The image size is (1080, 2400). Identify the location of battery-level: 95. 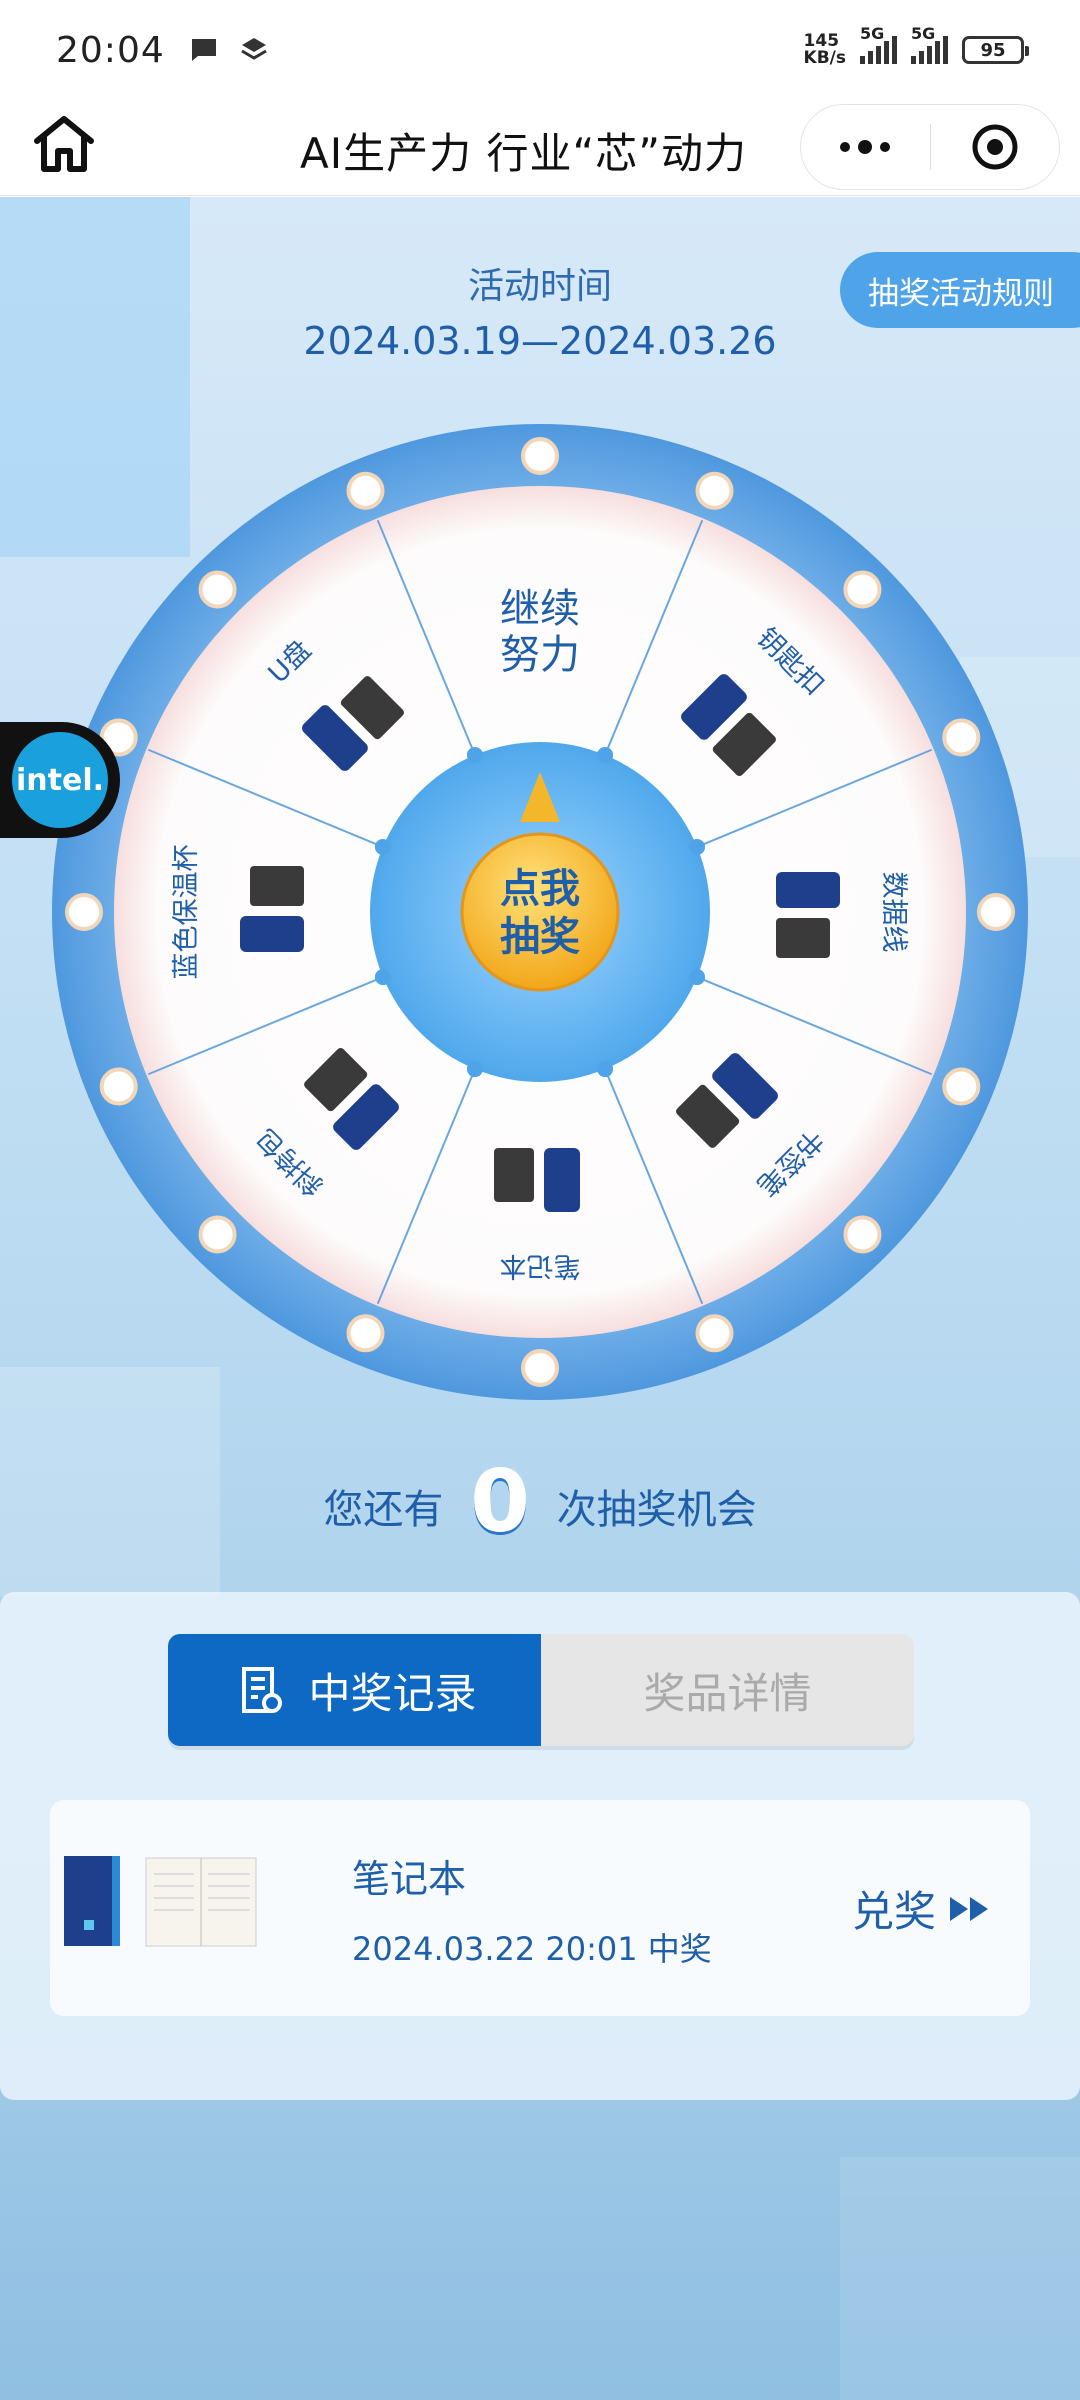
(993, 50).